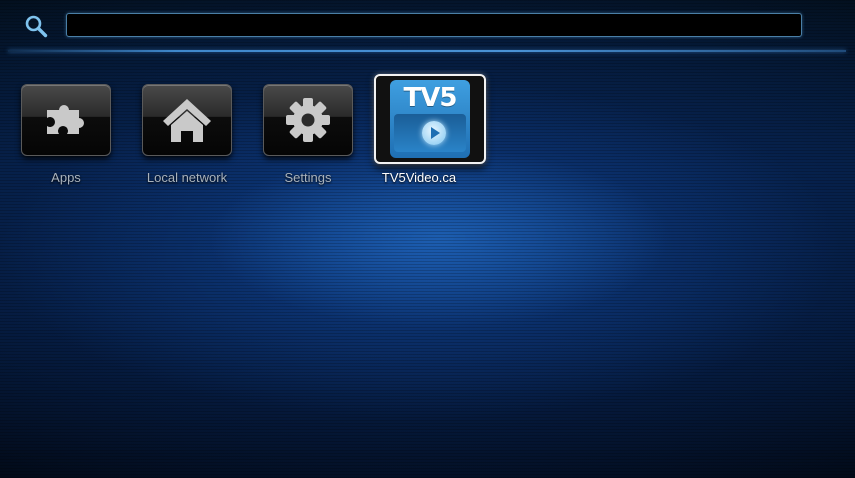 Image resolution: width=855 pixels, height=478 pixels. Describe the element at coordinates (434, 25) in the screenshot. I see `search-input` at that location.